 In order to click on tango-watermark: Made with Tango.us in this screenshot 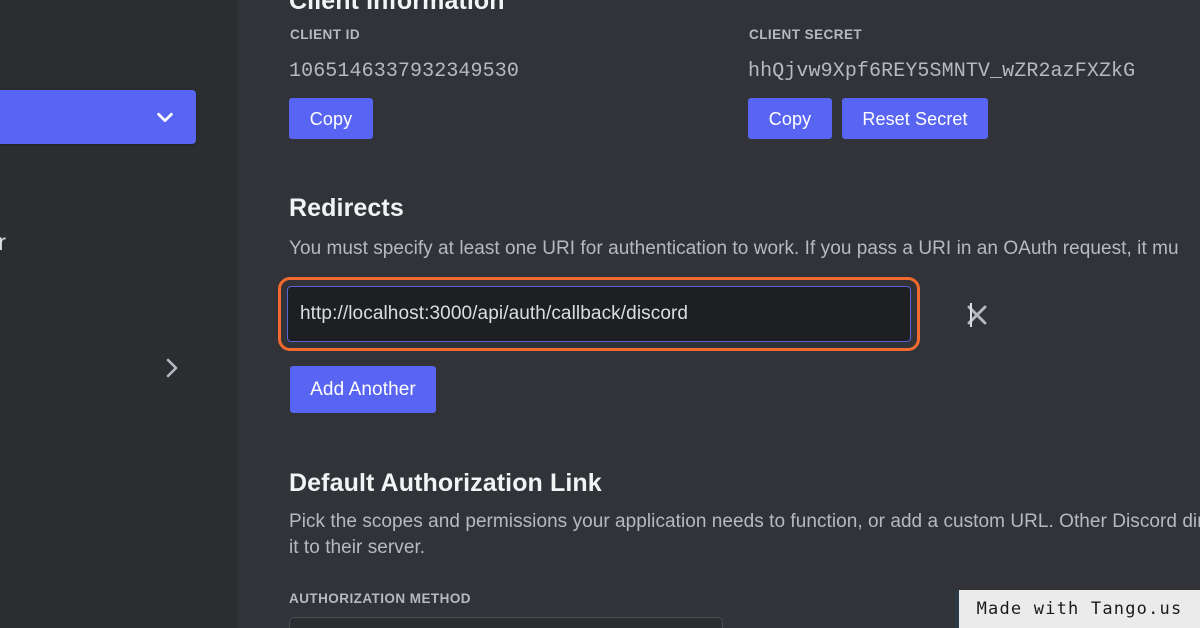, I will do `click(1077, 609)`.